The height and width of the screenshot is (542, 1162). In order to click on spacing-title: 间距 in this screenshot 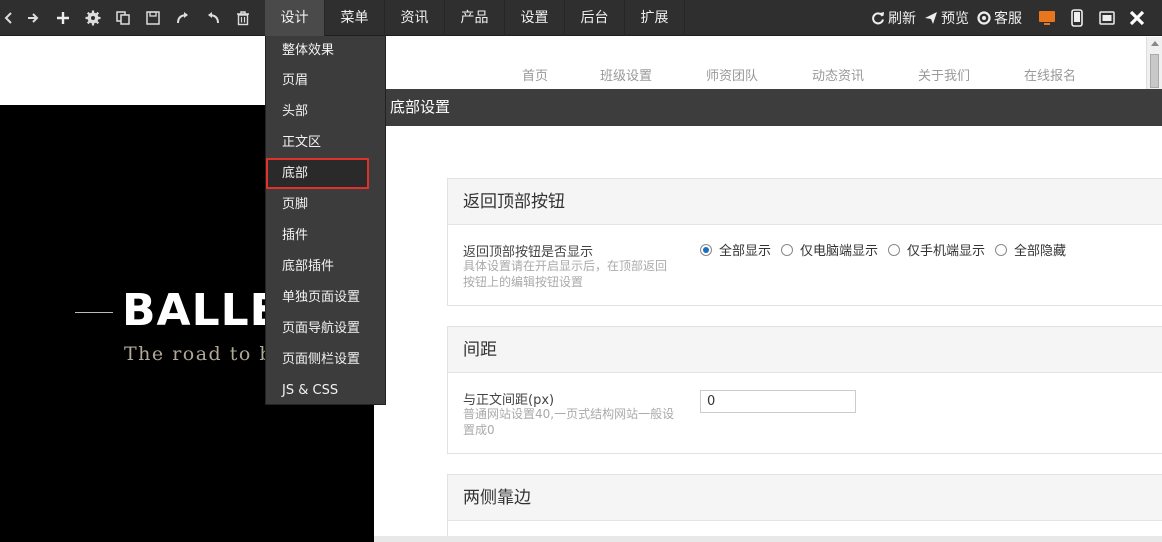, I will do `click(805, 350)`.